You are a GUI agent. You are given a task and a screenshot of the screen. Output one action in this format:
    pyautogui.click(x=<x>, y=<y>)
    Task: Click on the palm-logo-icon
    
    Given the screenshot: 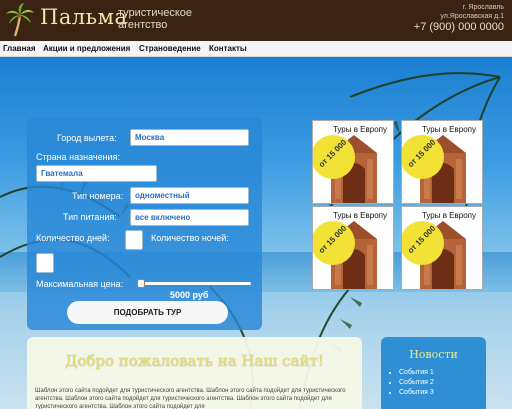 What is the action you would take?
    pyautogui.click(x=20, y=20)
    